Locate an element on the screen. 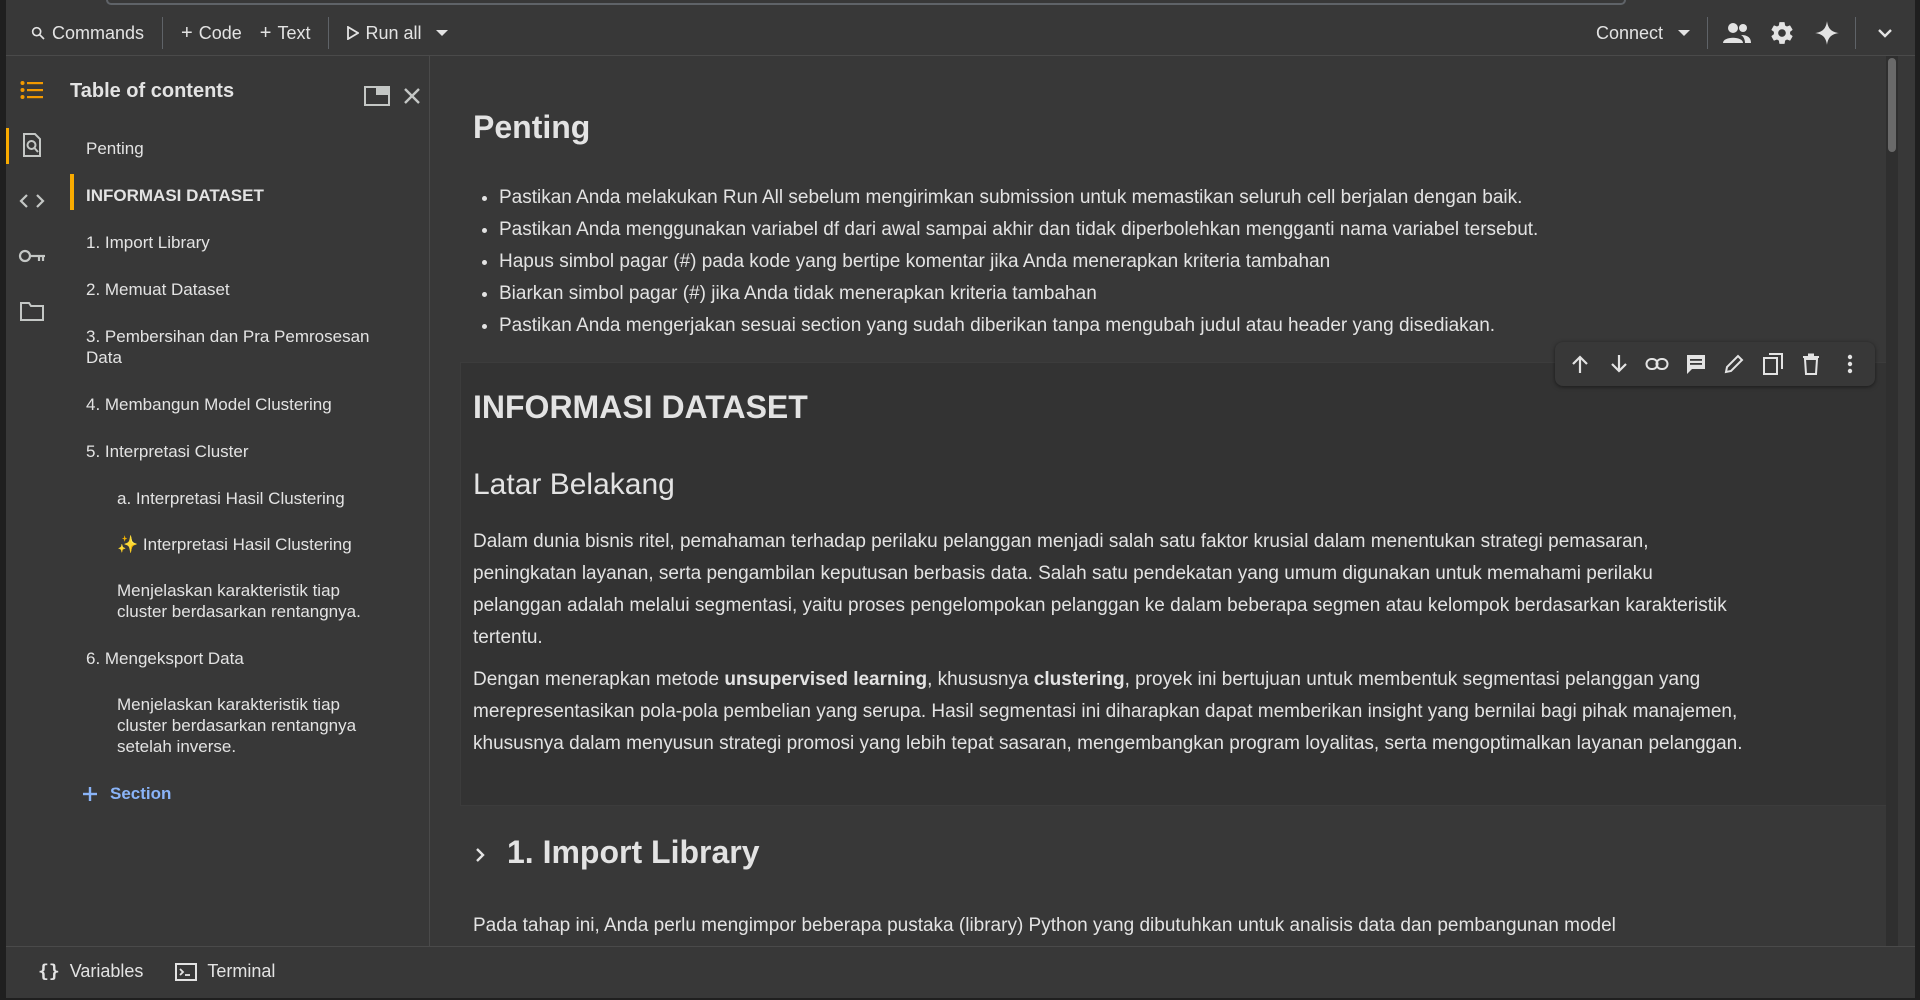  collapse-header-button is located at coordinates (1884, 33).